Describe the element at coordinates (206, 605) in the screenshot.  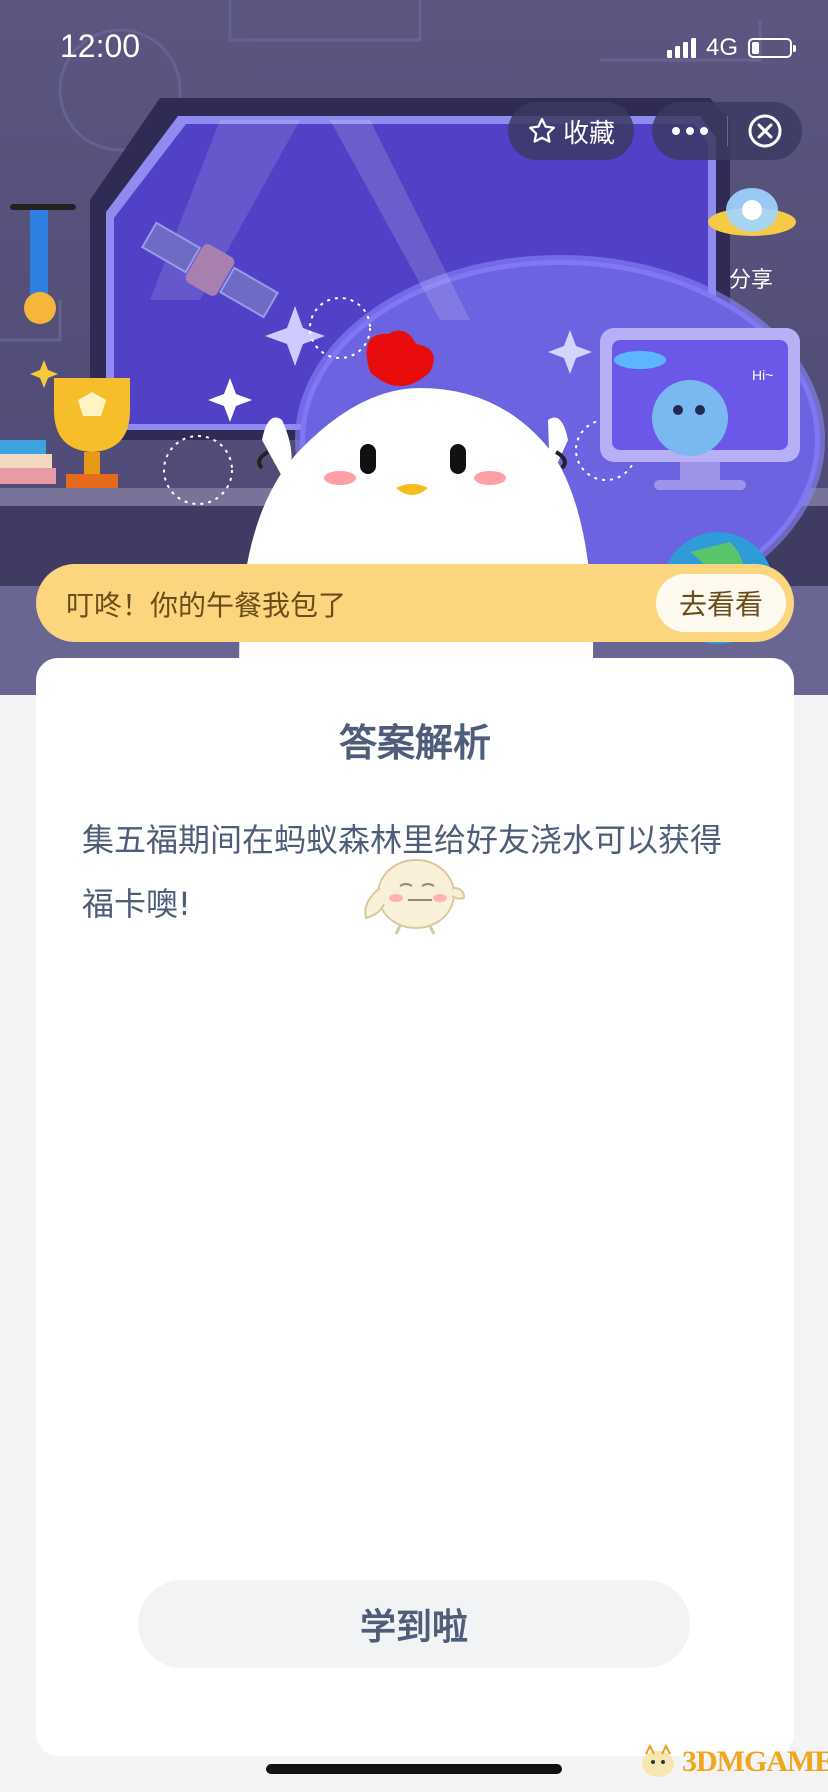
I see `banner-text: 叮咚！你的午餐我包了` at that location.